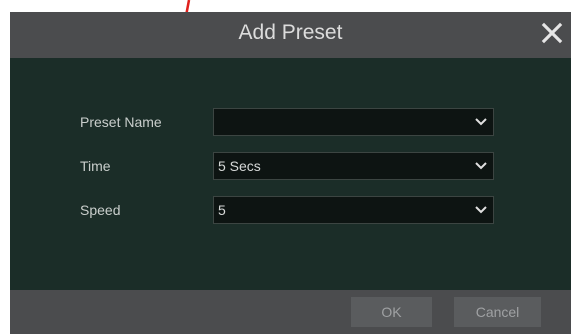 This screenshot has width=575, height=336. I want to click on preset-name-label: Preset Name, so click(121, 122).